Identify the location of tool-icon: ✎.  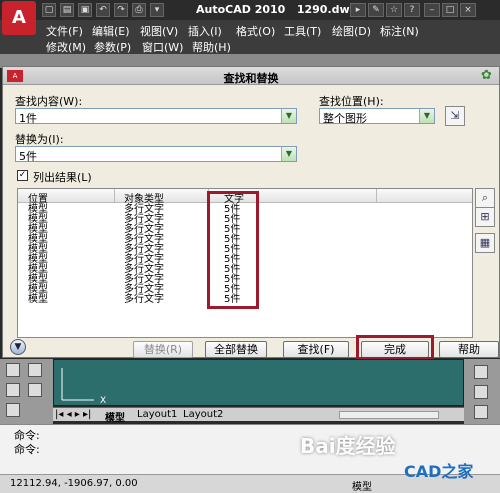
(376, 10).